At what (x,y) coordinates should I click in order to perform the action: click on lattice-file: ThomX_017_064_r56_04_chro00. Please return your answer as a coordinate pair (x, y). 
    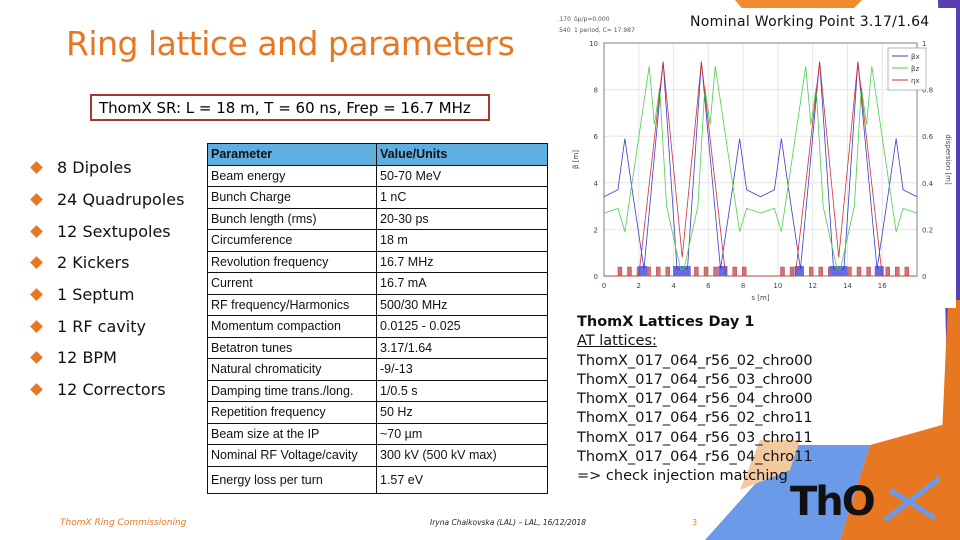
    Looking at the image, I should click on (695, 399).